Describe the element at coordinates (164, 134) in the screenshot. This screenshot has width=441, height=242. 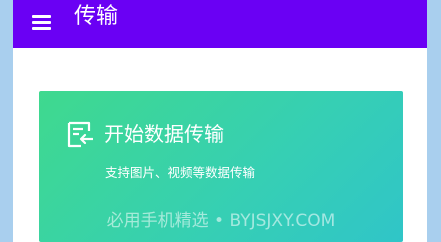
I see `card-title: 开始数据传输` at that location.